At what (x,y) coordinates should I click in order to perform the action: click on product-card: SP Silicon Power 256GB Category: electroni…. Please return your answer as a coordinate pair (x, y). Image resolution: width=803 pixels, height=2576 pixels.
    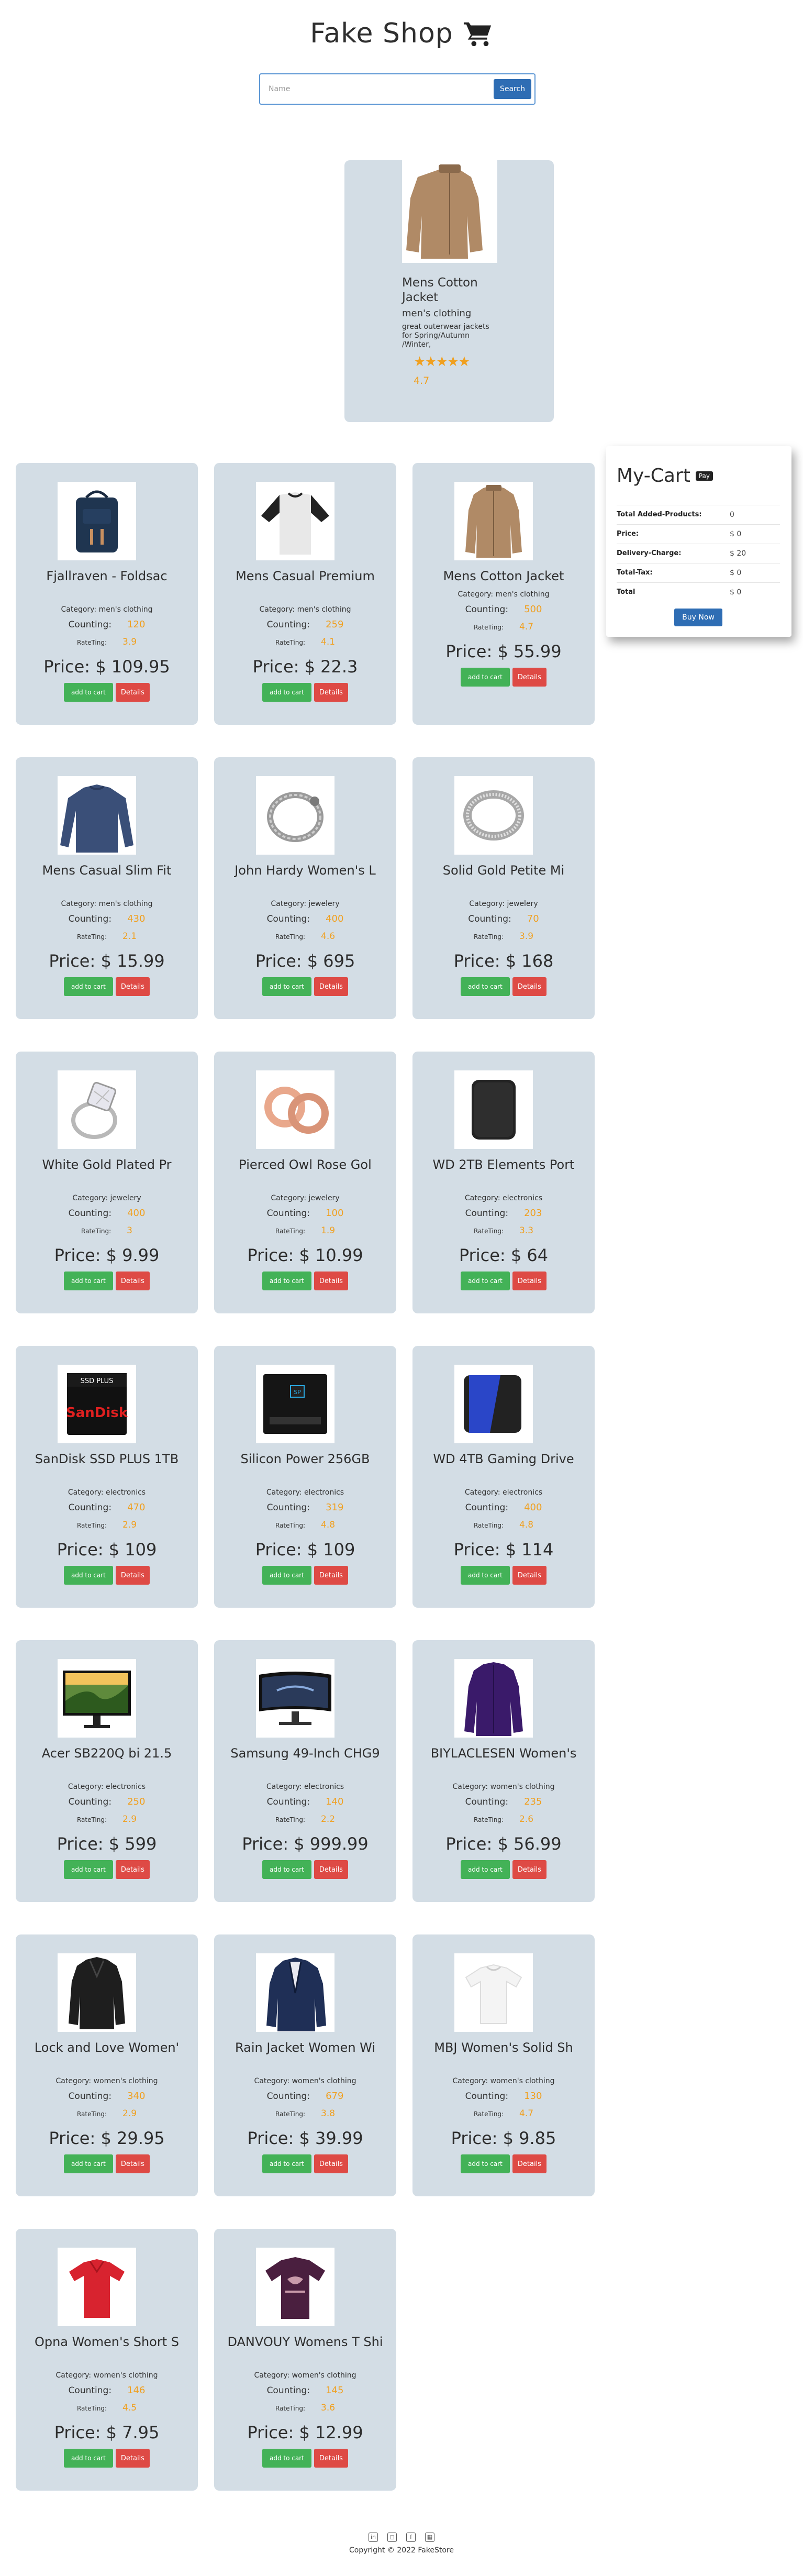
    Looking at the image, I should click on (305, 1477).